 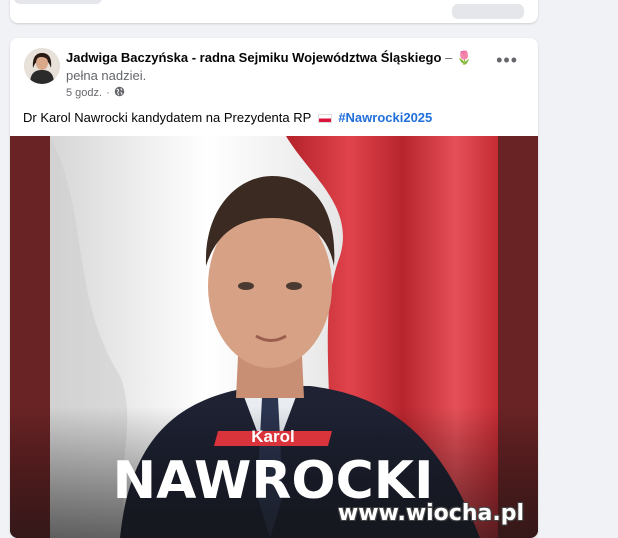 What do you see at coordinates (58, 2) in the screenshot?
I see `previous-post-action` at bounding box center [58, 2].